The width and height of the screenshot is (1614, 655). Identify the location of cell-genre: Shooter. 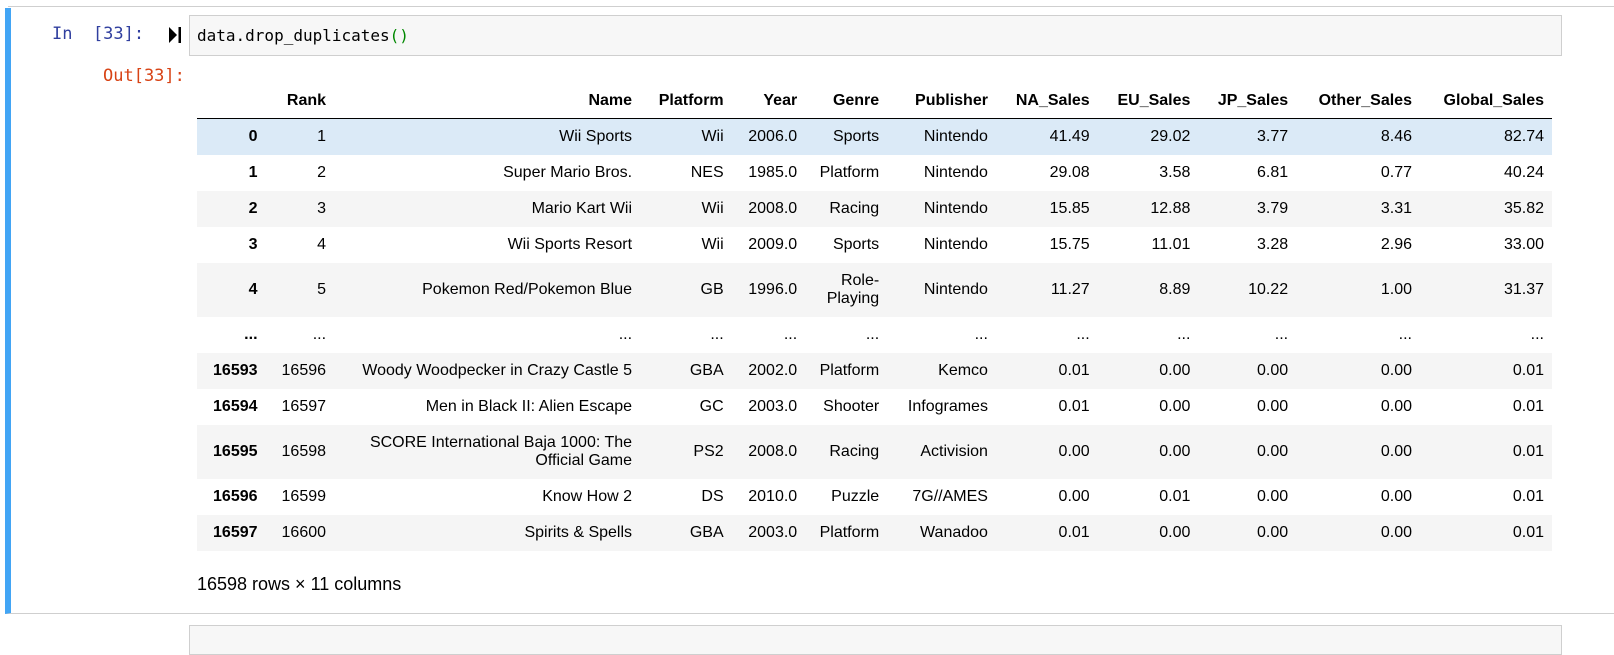
(851, 406).